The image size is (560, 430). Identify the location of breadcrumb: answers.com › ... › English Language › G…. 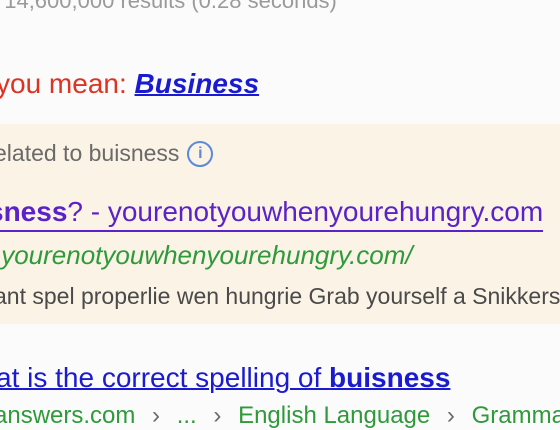
(280, 416).